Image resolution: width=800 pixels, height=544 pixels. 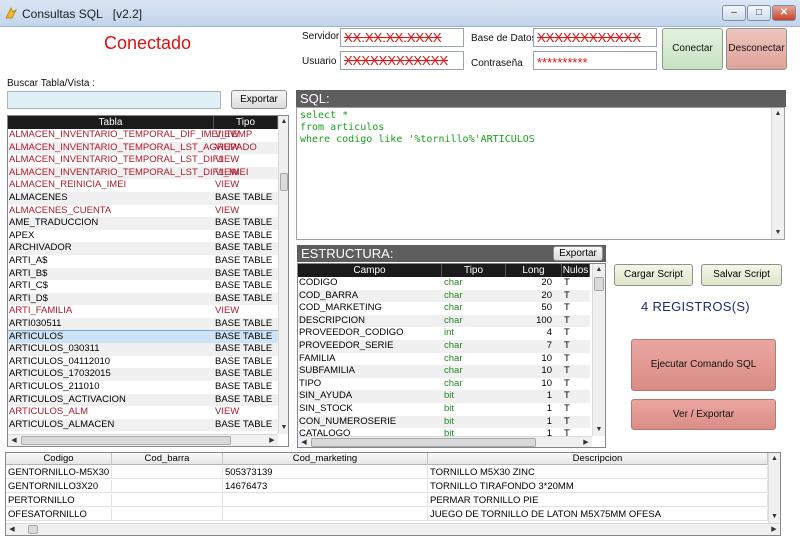 I want to click on table-row: ARTICULOS_211010 BASE TABLE, so click(x=143, y=387).